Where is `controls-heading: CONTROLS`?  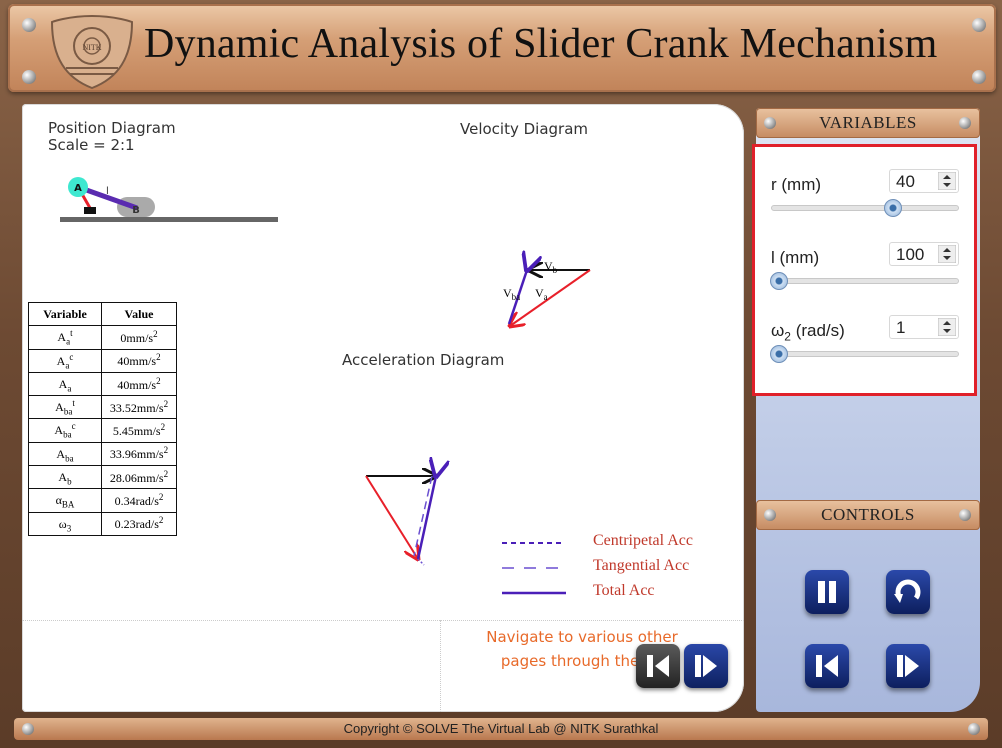
controls-heading: CONTROLS is located at coordinates (868, 514).